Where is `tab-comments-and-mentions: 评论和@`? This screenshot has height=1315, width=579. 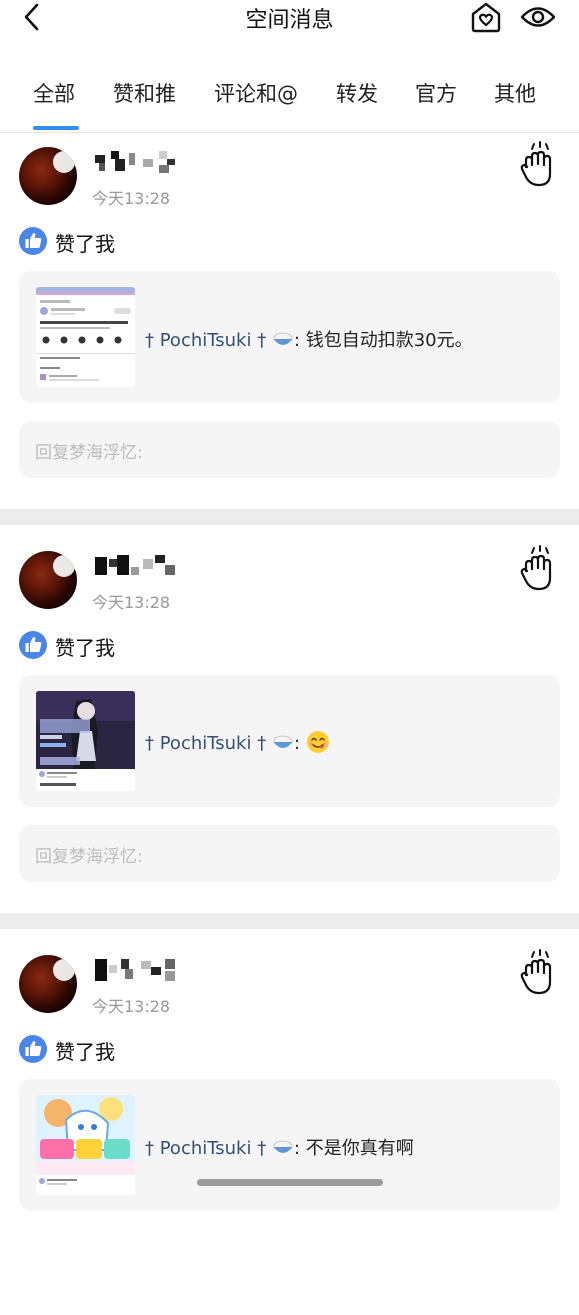
tab-comments-and-mentions: 评论和@ is located at coordinates (256, 93).